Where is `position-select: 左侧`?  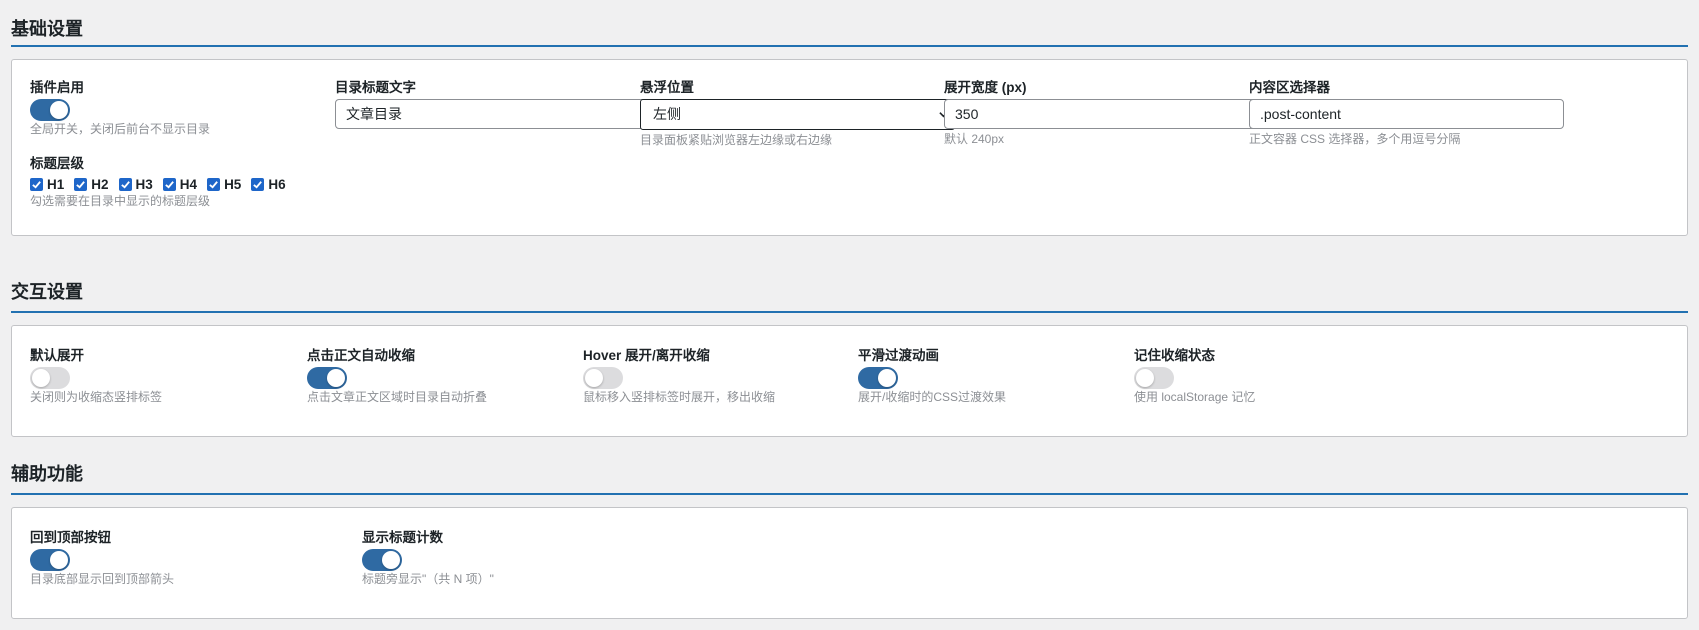 position-select: 左侧 is located at coordinates (797, 114).